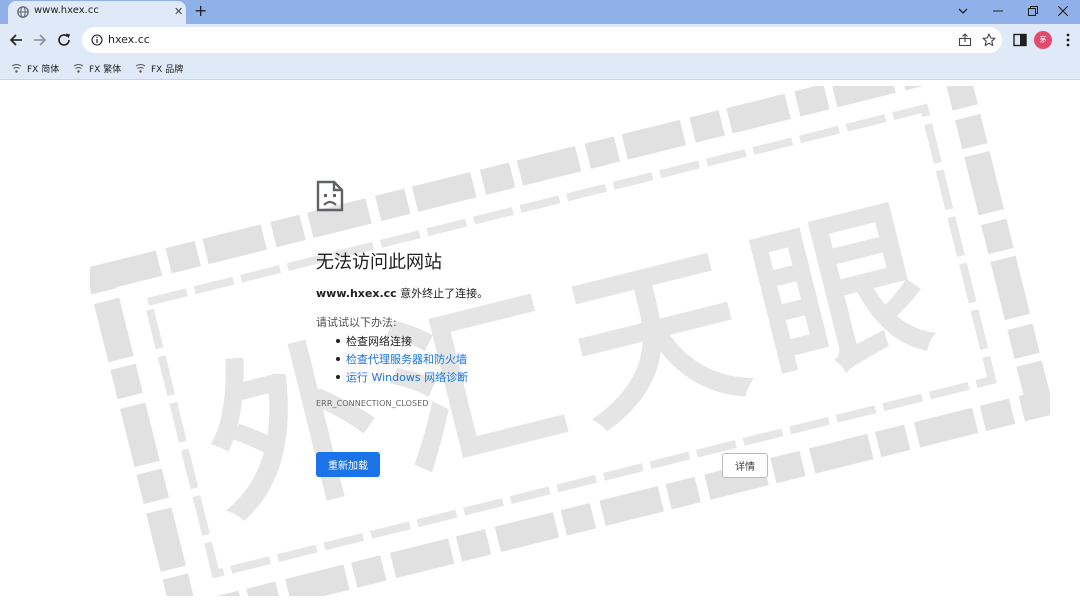  I want to click on minimize-icon, so click(998, 11).